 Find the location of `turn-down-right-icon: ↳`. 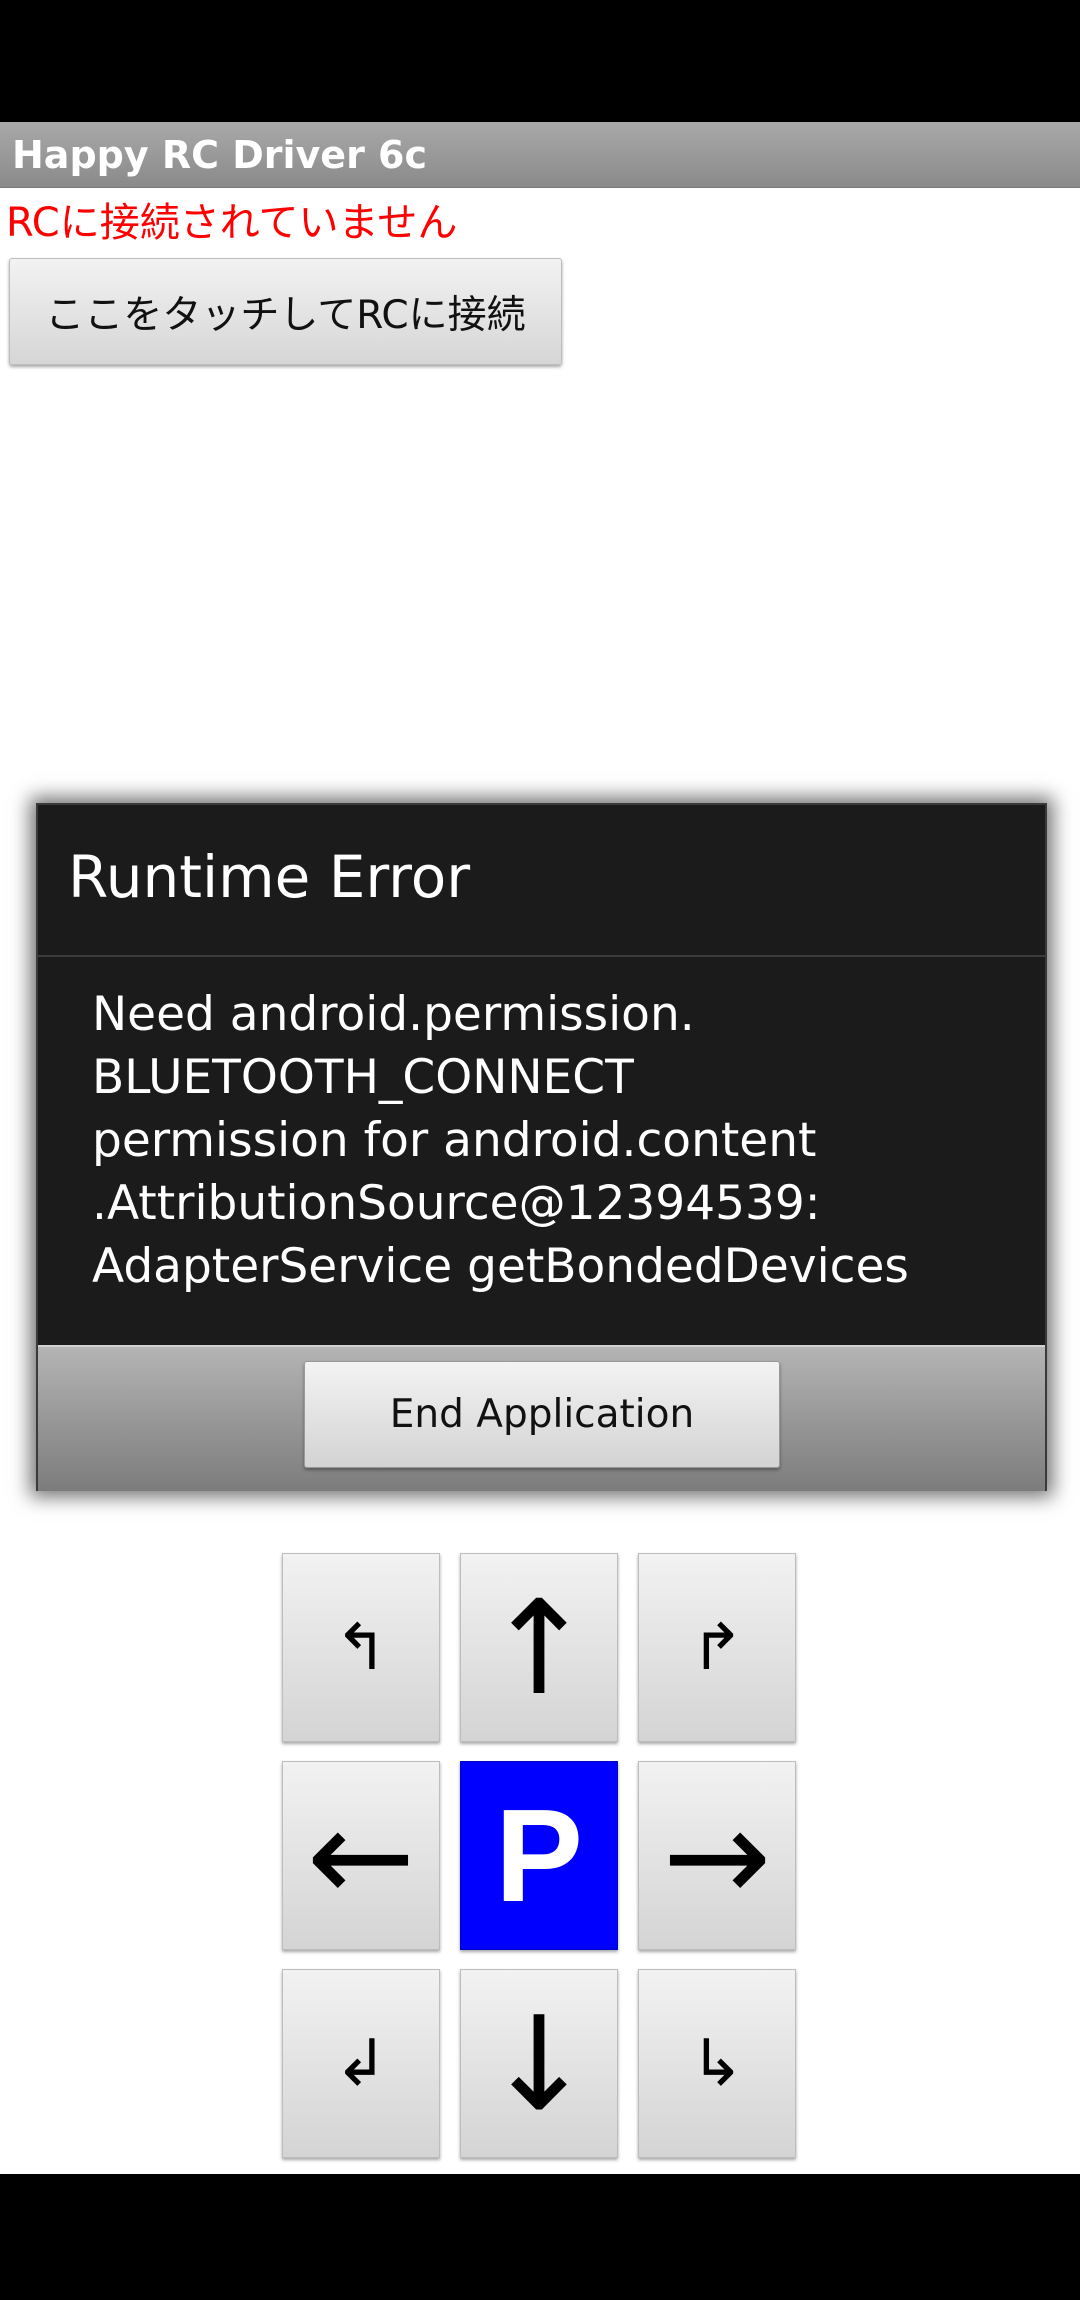

turn-down-right-icon: ↳ is located at coordinates (717, 2063).